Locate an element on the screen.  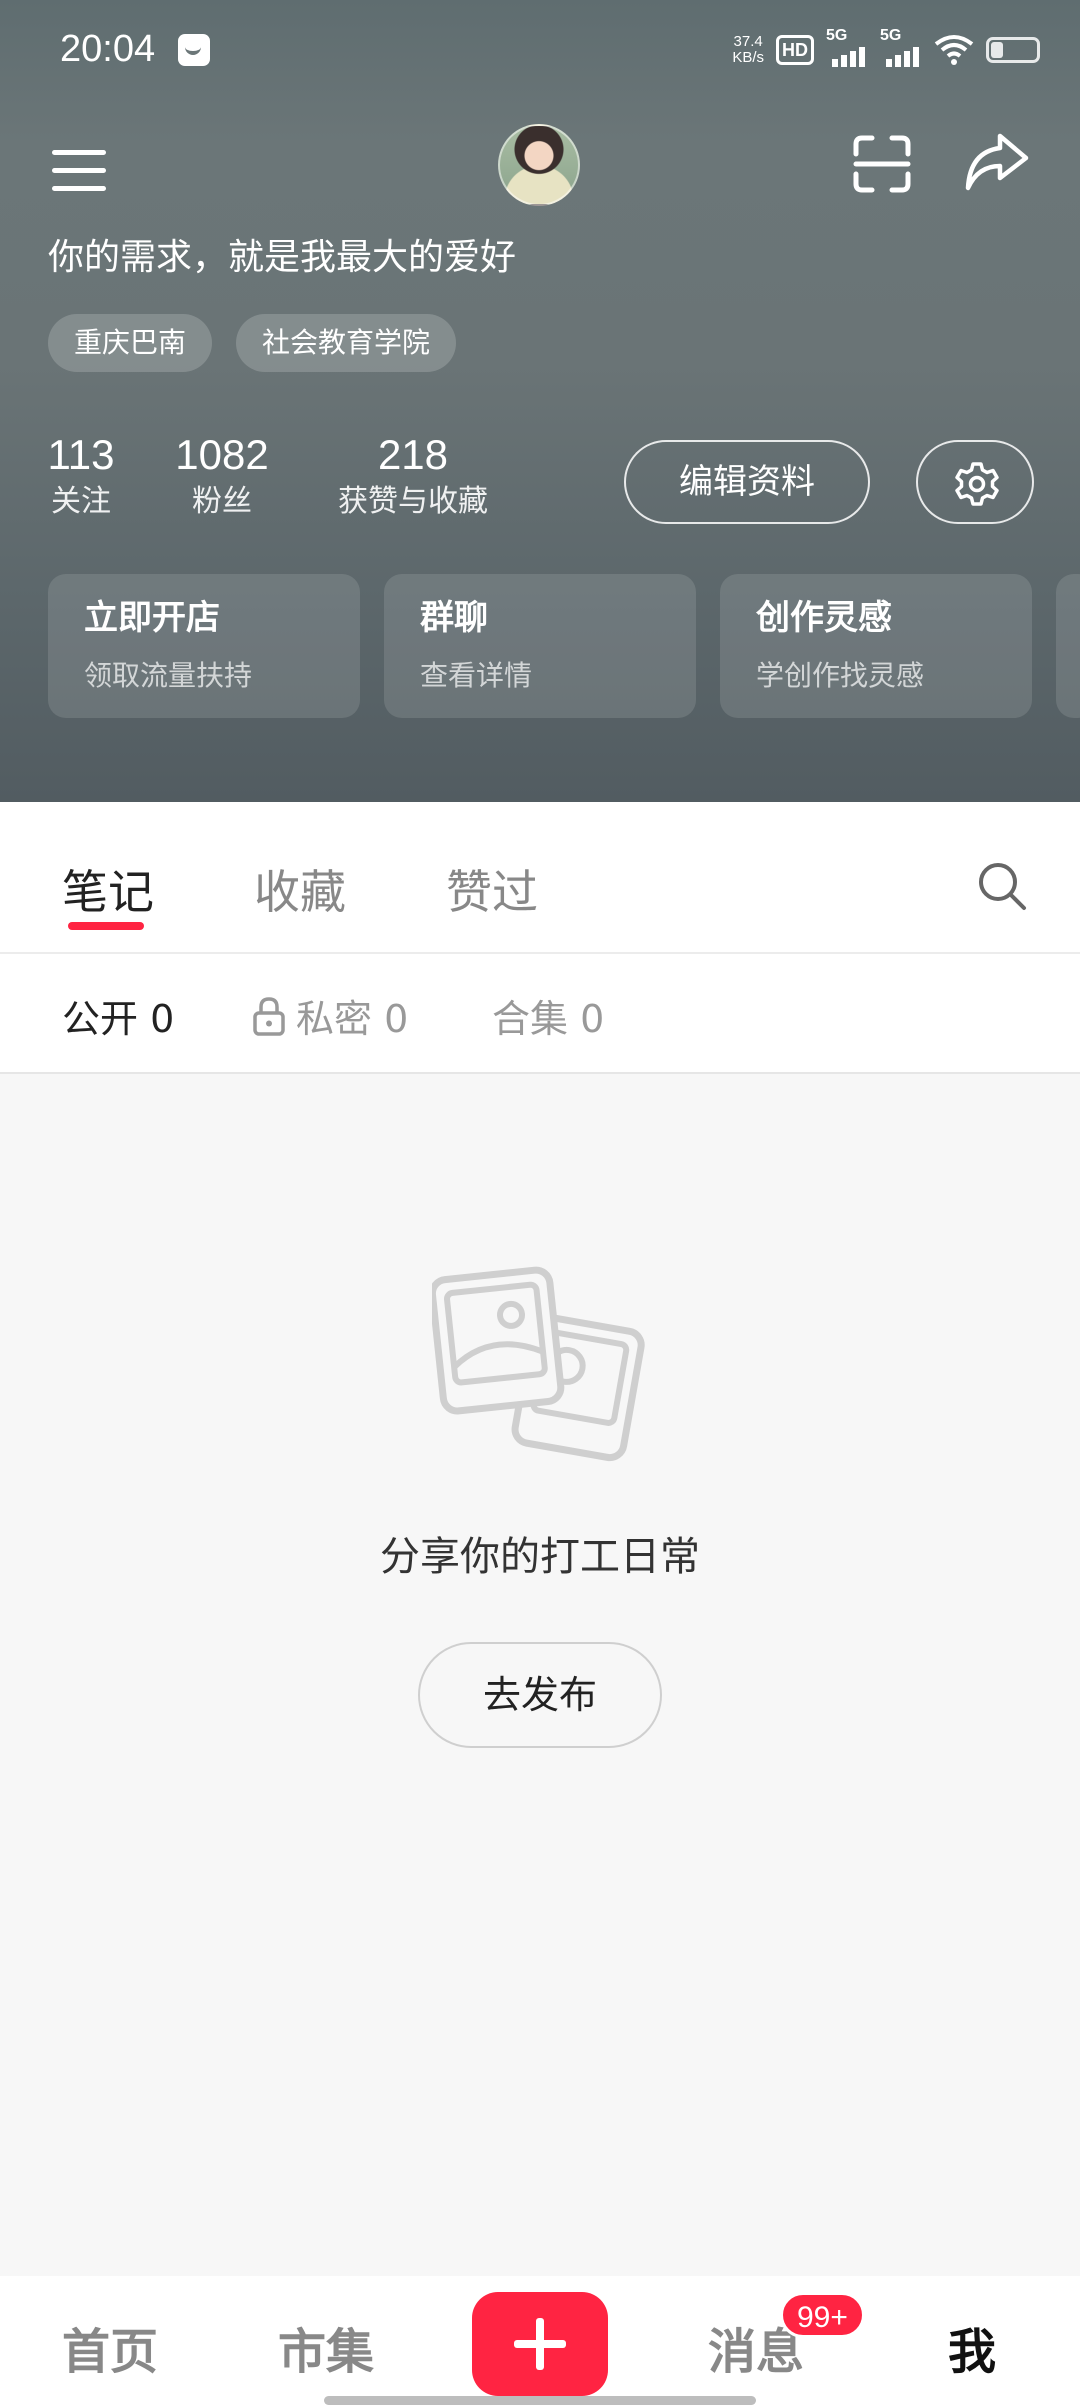
stat-followers: 1082 粉丝 is located at coordinates (222, 477).